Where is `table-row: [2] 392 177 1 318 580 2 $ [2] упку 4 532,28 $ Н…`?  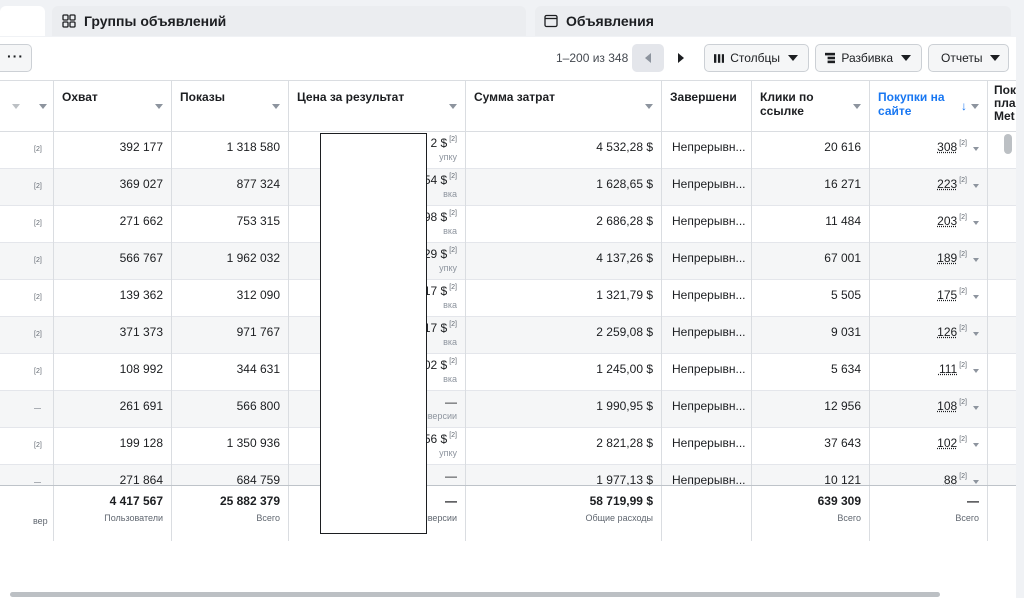 table-row: [2] 392 177 1 318 580 2 $ [2] упку 4 532,28 $ Н… is located at coordinates (508, 150).